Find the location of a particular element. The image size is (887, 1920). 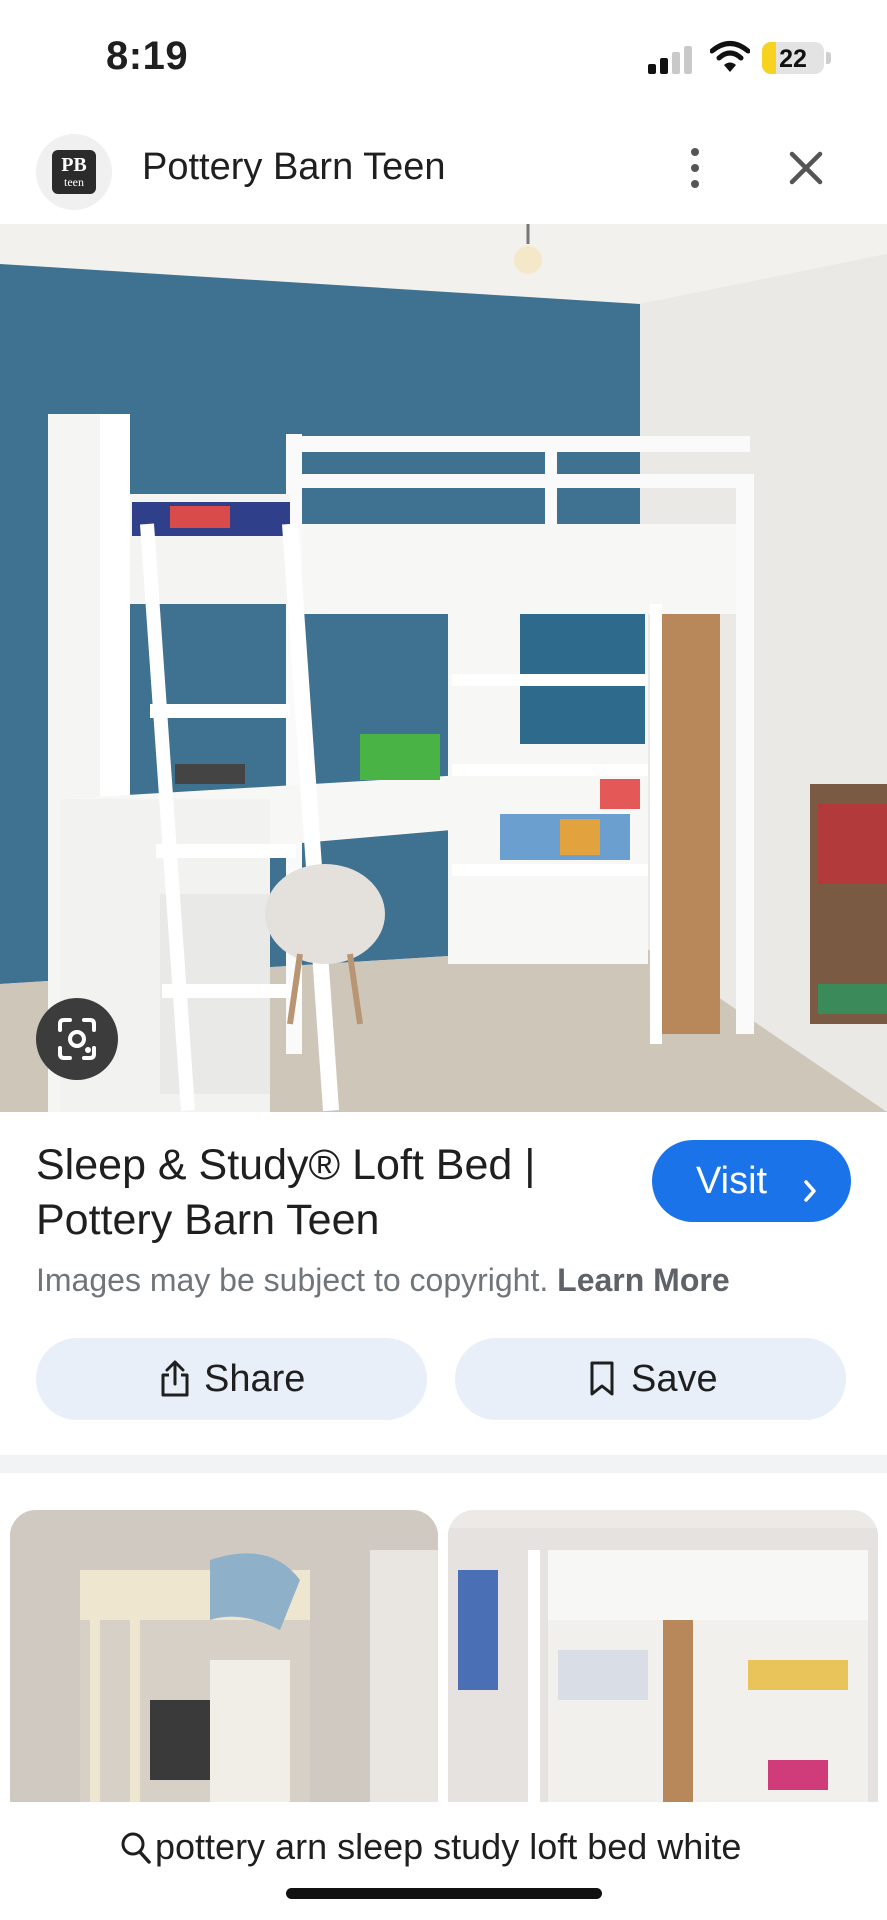

share-icon is located at coordinates (175, 1378).